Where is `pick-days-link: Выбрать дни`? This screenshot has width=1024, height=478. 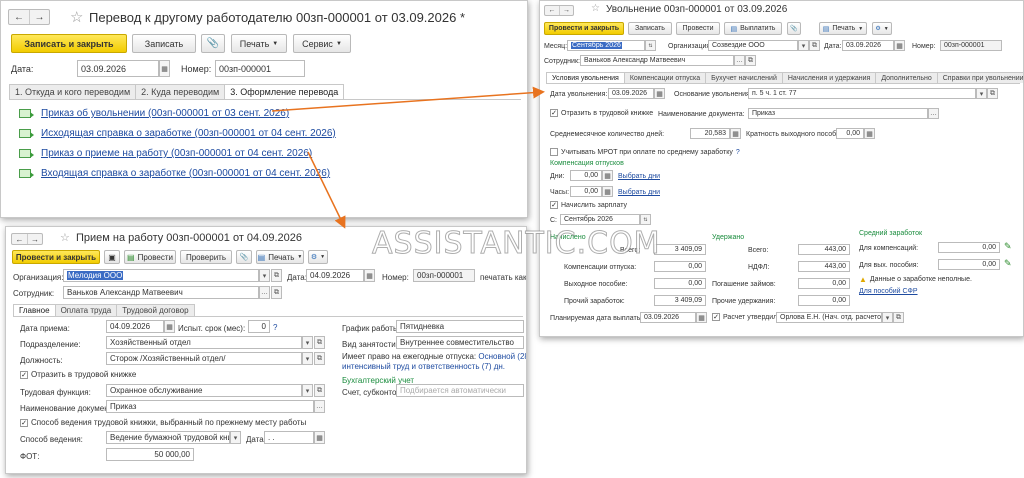 pick-days-link: Выбрать дни is located at coordinates (639, 176).